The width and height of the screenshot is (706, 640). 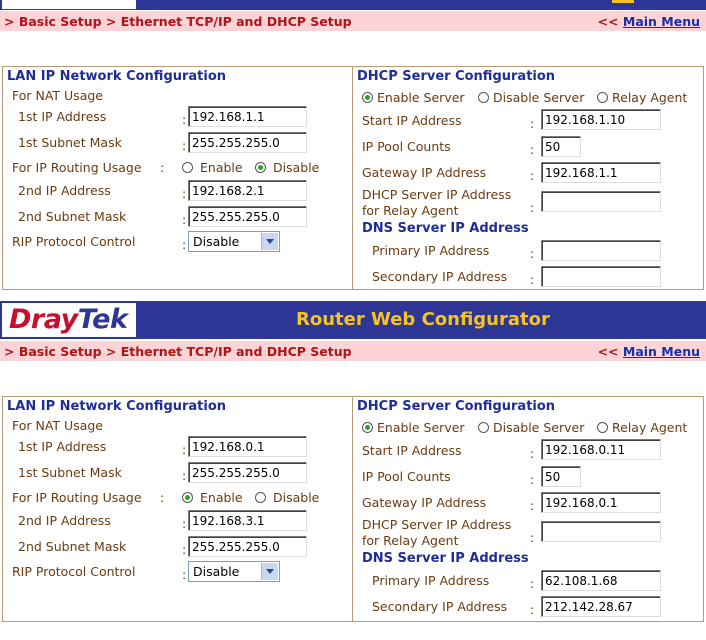 I want to click on mask2-label: 2nd Subnet Mask, so click(x=72, y=546).